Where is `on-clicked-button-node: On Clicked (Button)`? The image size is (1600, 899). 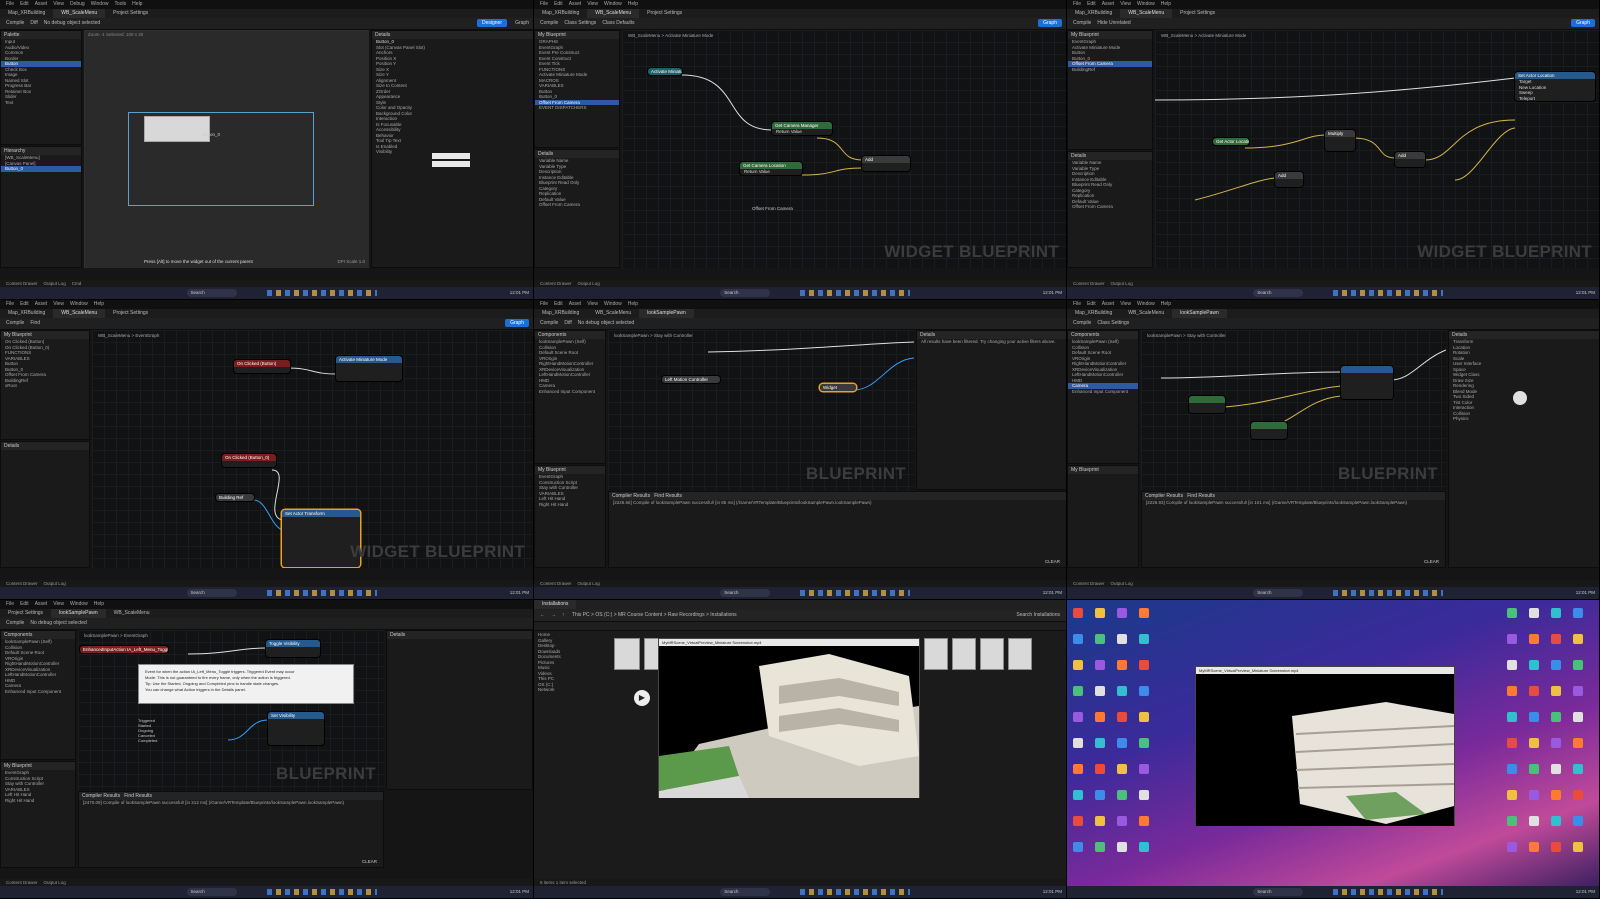 on-clicked-button-node: On Clicked (Button) is located at coordinates (262, 366).